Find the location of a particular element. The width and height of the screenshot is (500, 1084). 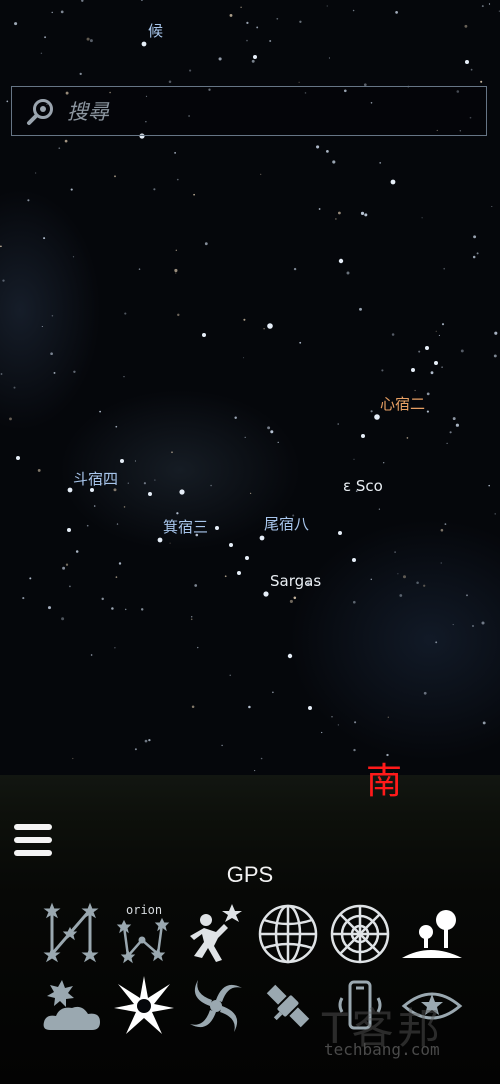

search-bar: 搜尋 is located at coordinates (249, 111).